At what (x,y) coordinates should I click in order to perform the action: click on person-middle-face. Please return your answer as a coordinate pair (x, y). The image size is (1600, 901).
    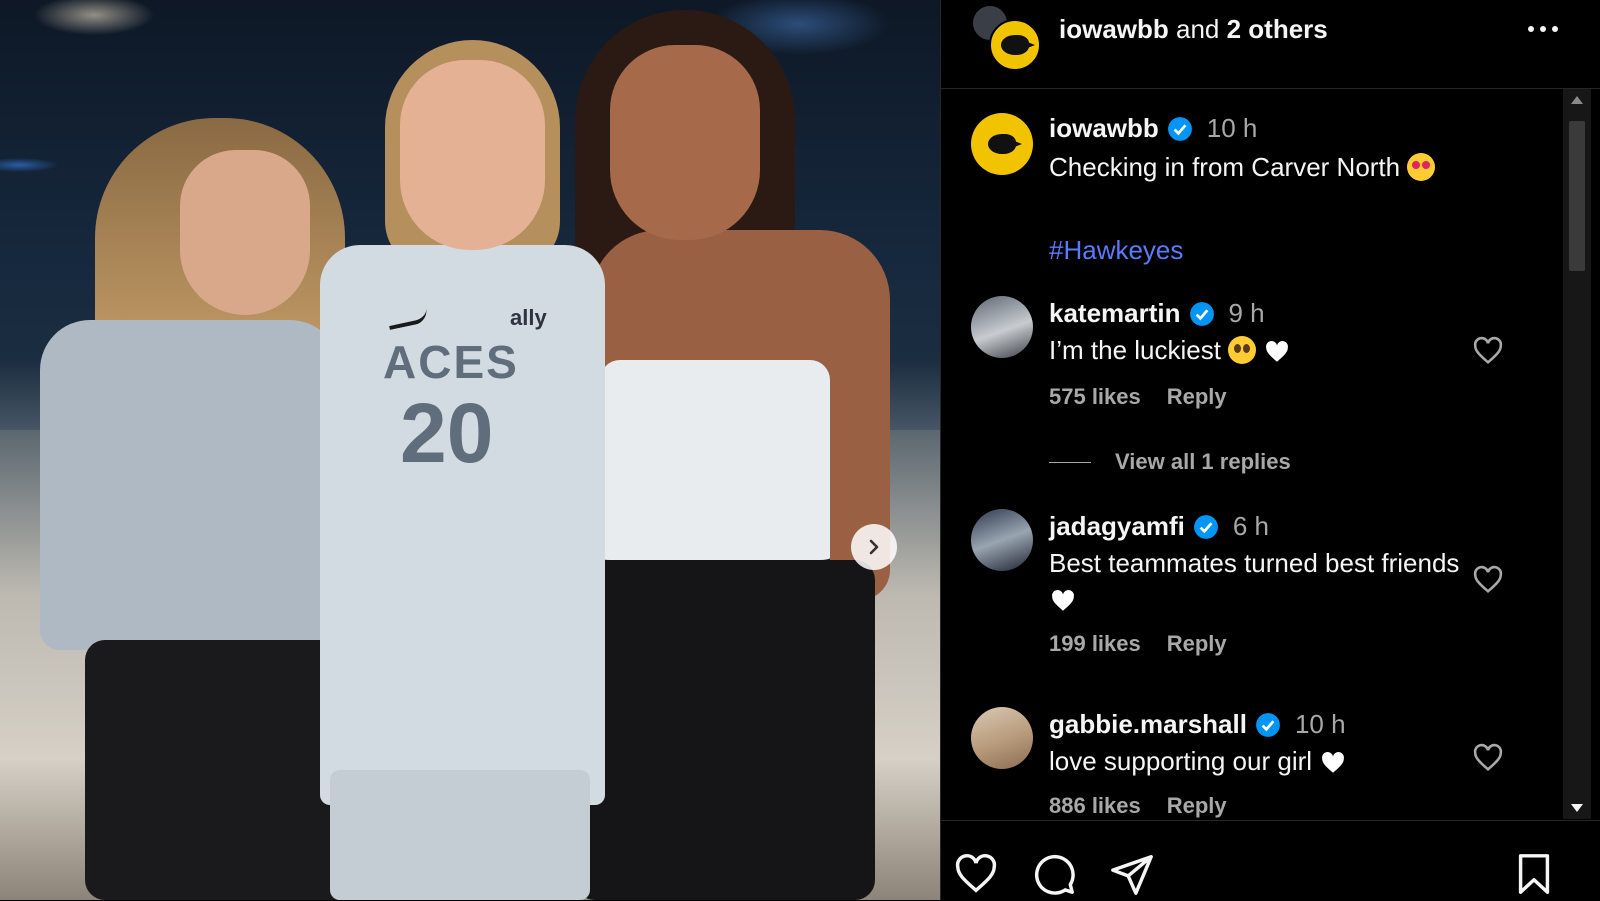
    Looking at the image, I should click on (472, 155).